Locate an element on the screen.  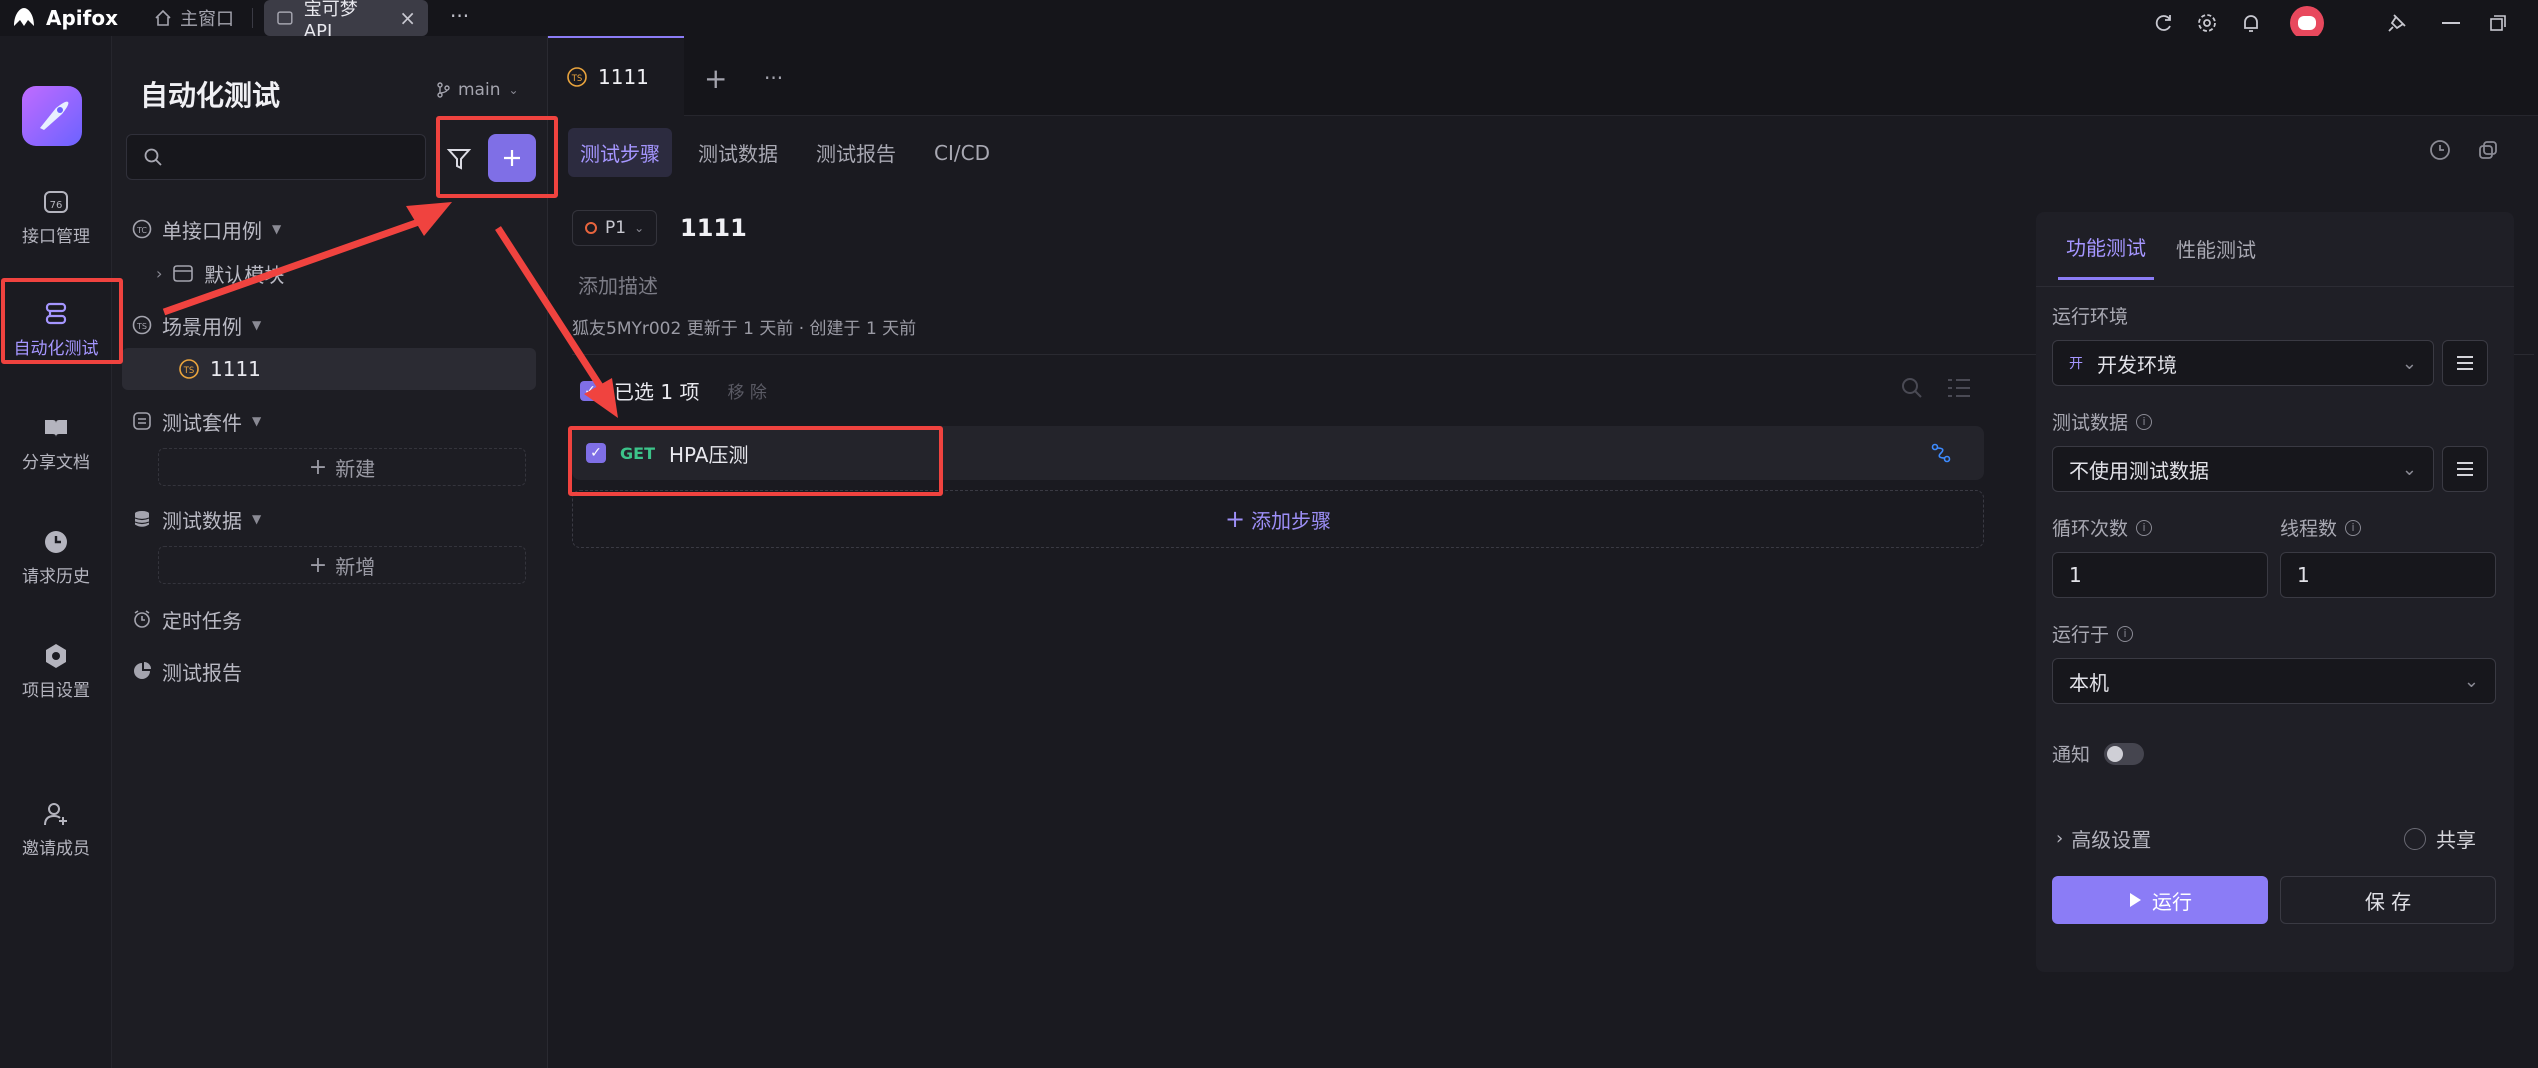
plus-icon: + is located at coordinates (318, 565).